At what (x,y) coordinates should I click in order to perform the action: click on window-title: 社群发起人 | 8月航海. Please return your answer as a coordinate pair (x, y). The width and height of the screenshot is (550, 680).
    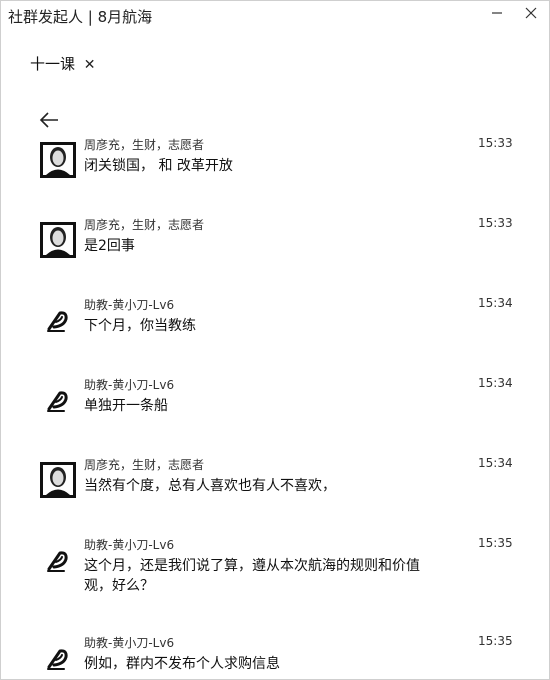
    Looking at the image, I should click on (80, 17).